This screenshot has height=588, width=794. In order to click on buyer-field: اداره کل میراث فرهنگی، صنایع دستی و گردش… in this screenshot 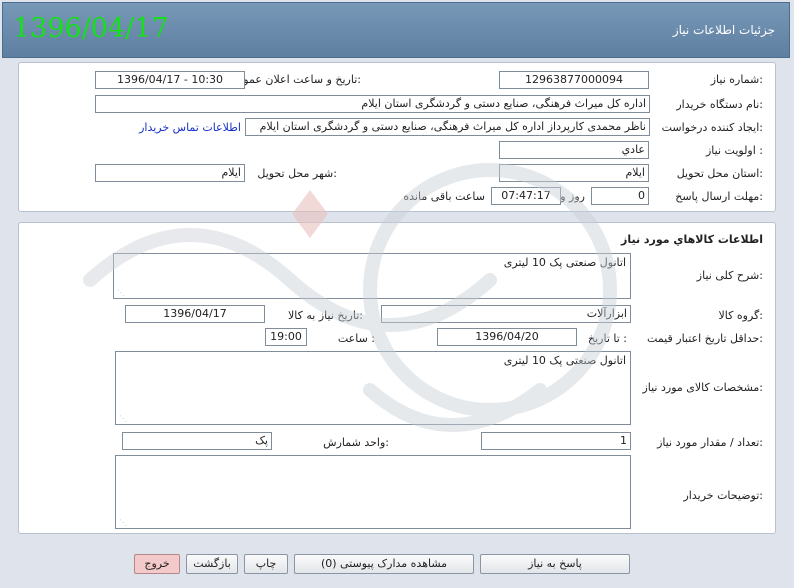, I will do `click(372, 104)`.